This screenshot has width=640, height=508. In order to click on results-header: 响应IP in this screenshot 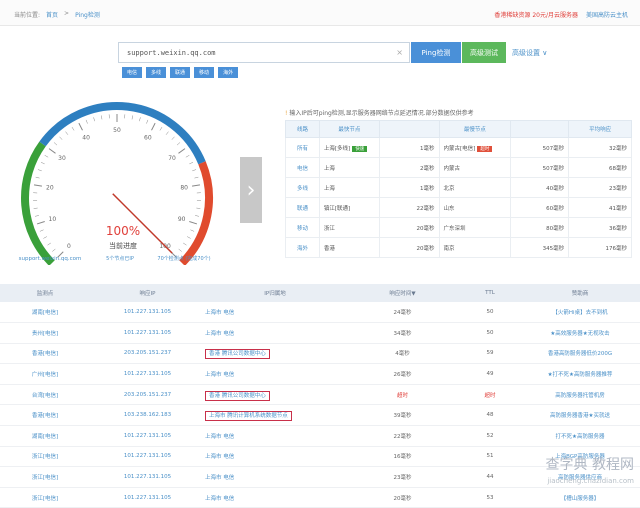, I will do `click(147, 293)`.